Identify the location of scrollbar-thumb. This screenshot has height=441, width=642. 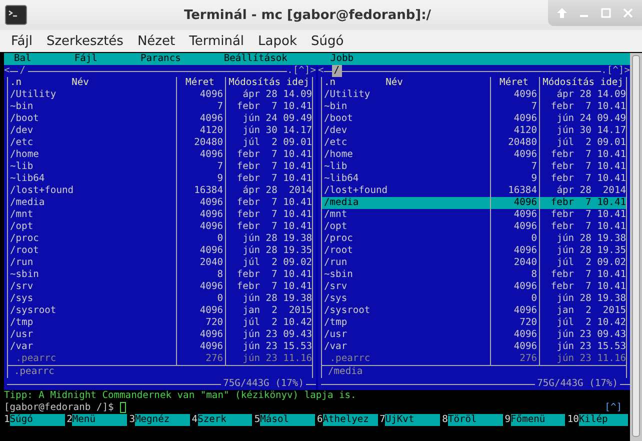
(636, 246).